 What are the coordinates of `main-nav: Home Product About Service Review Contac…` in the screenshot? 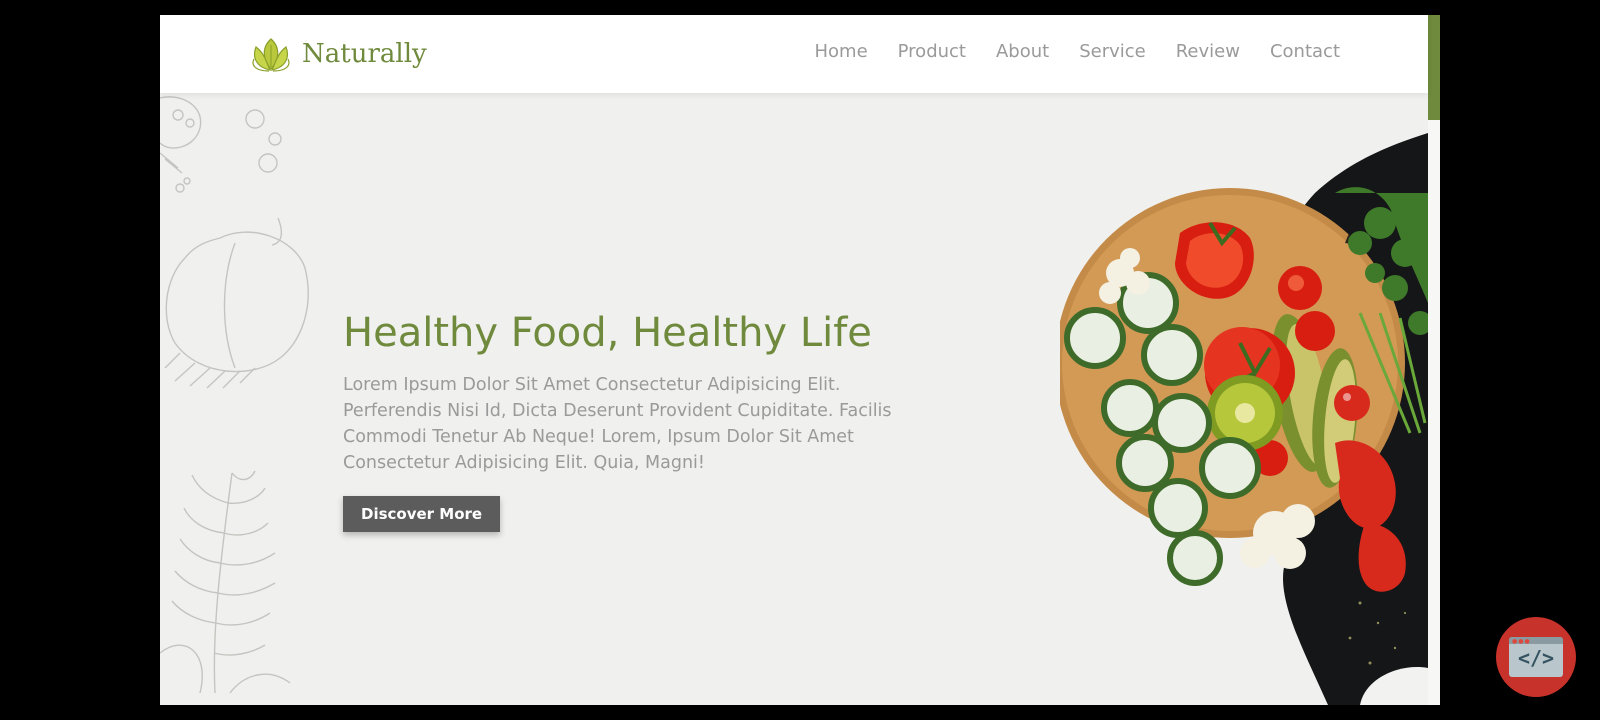 It's located at (1077, 51).